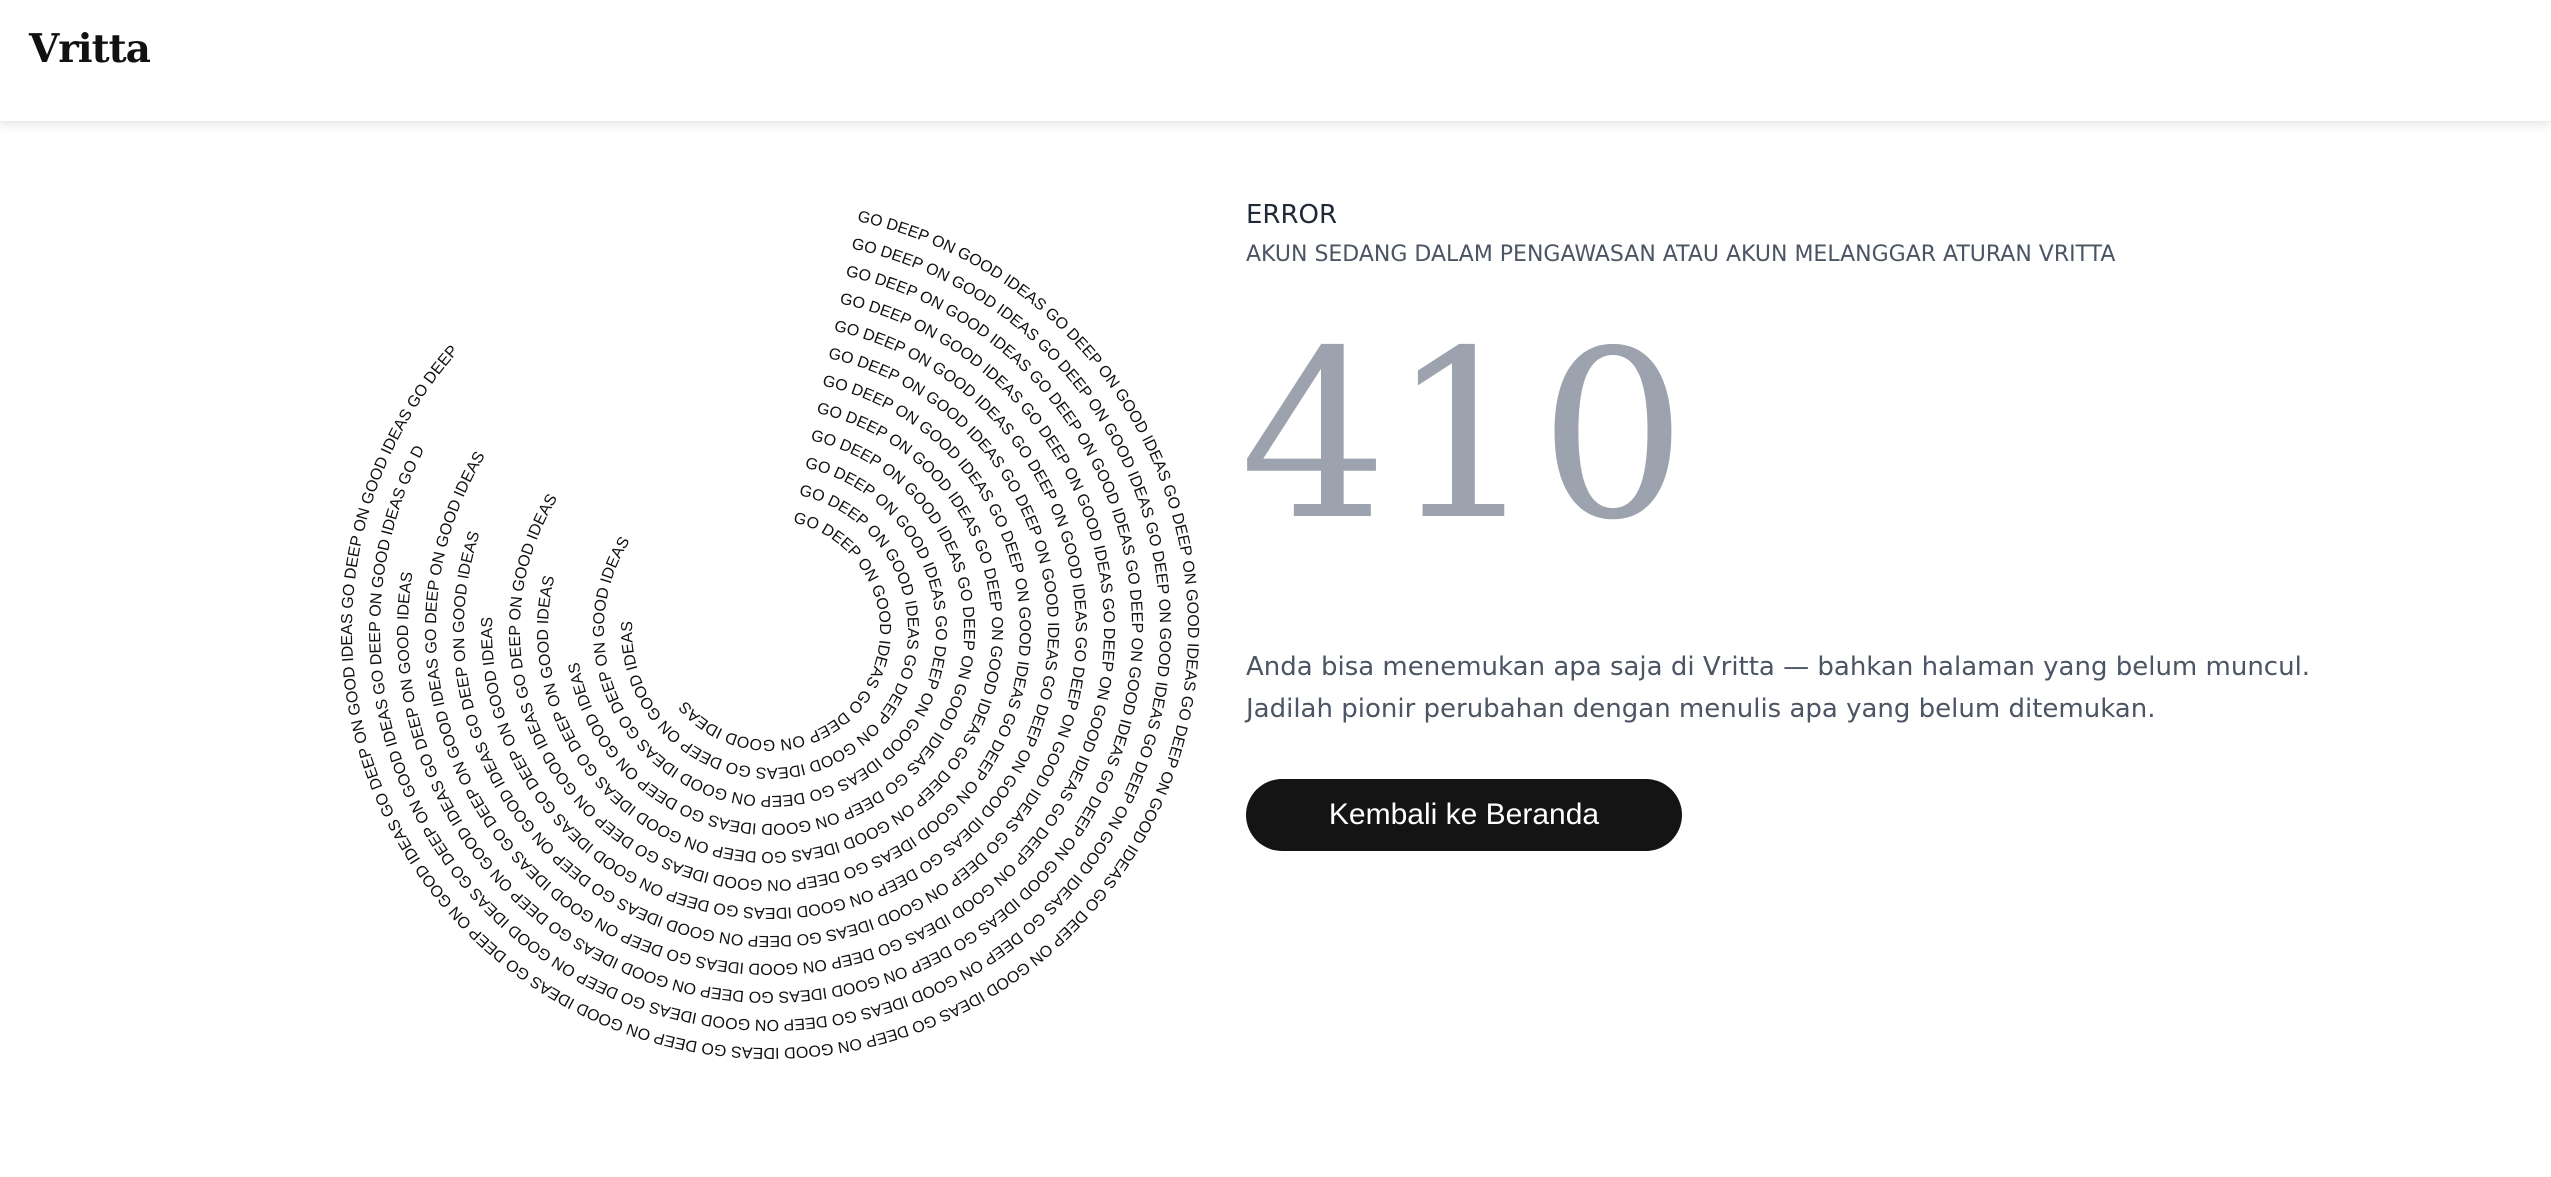  Describe the element at coordinates (90, 49) in the screenshot. I see `brand-logo: Vritta` at that location.